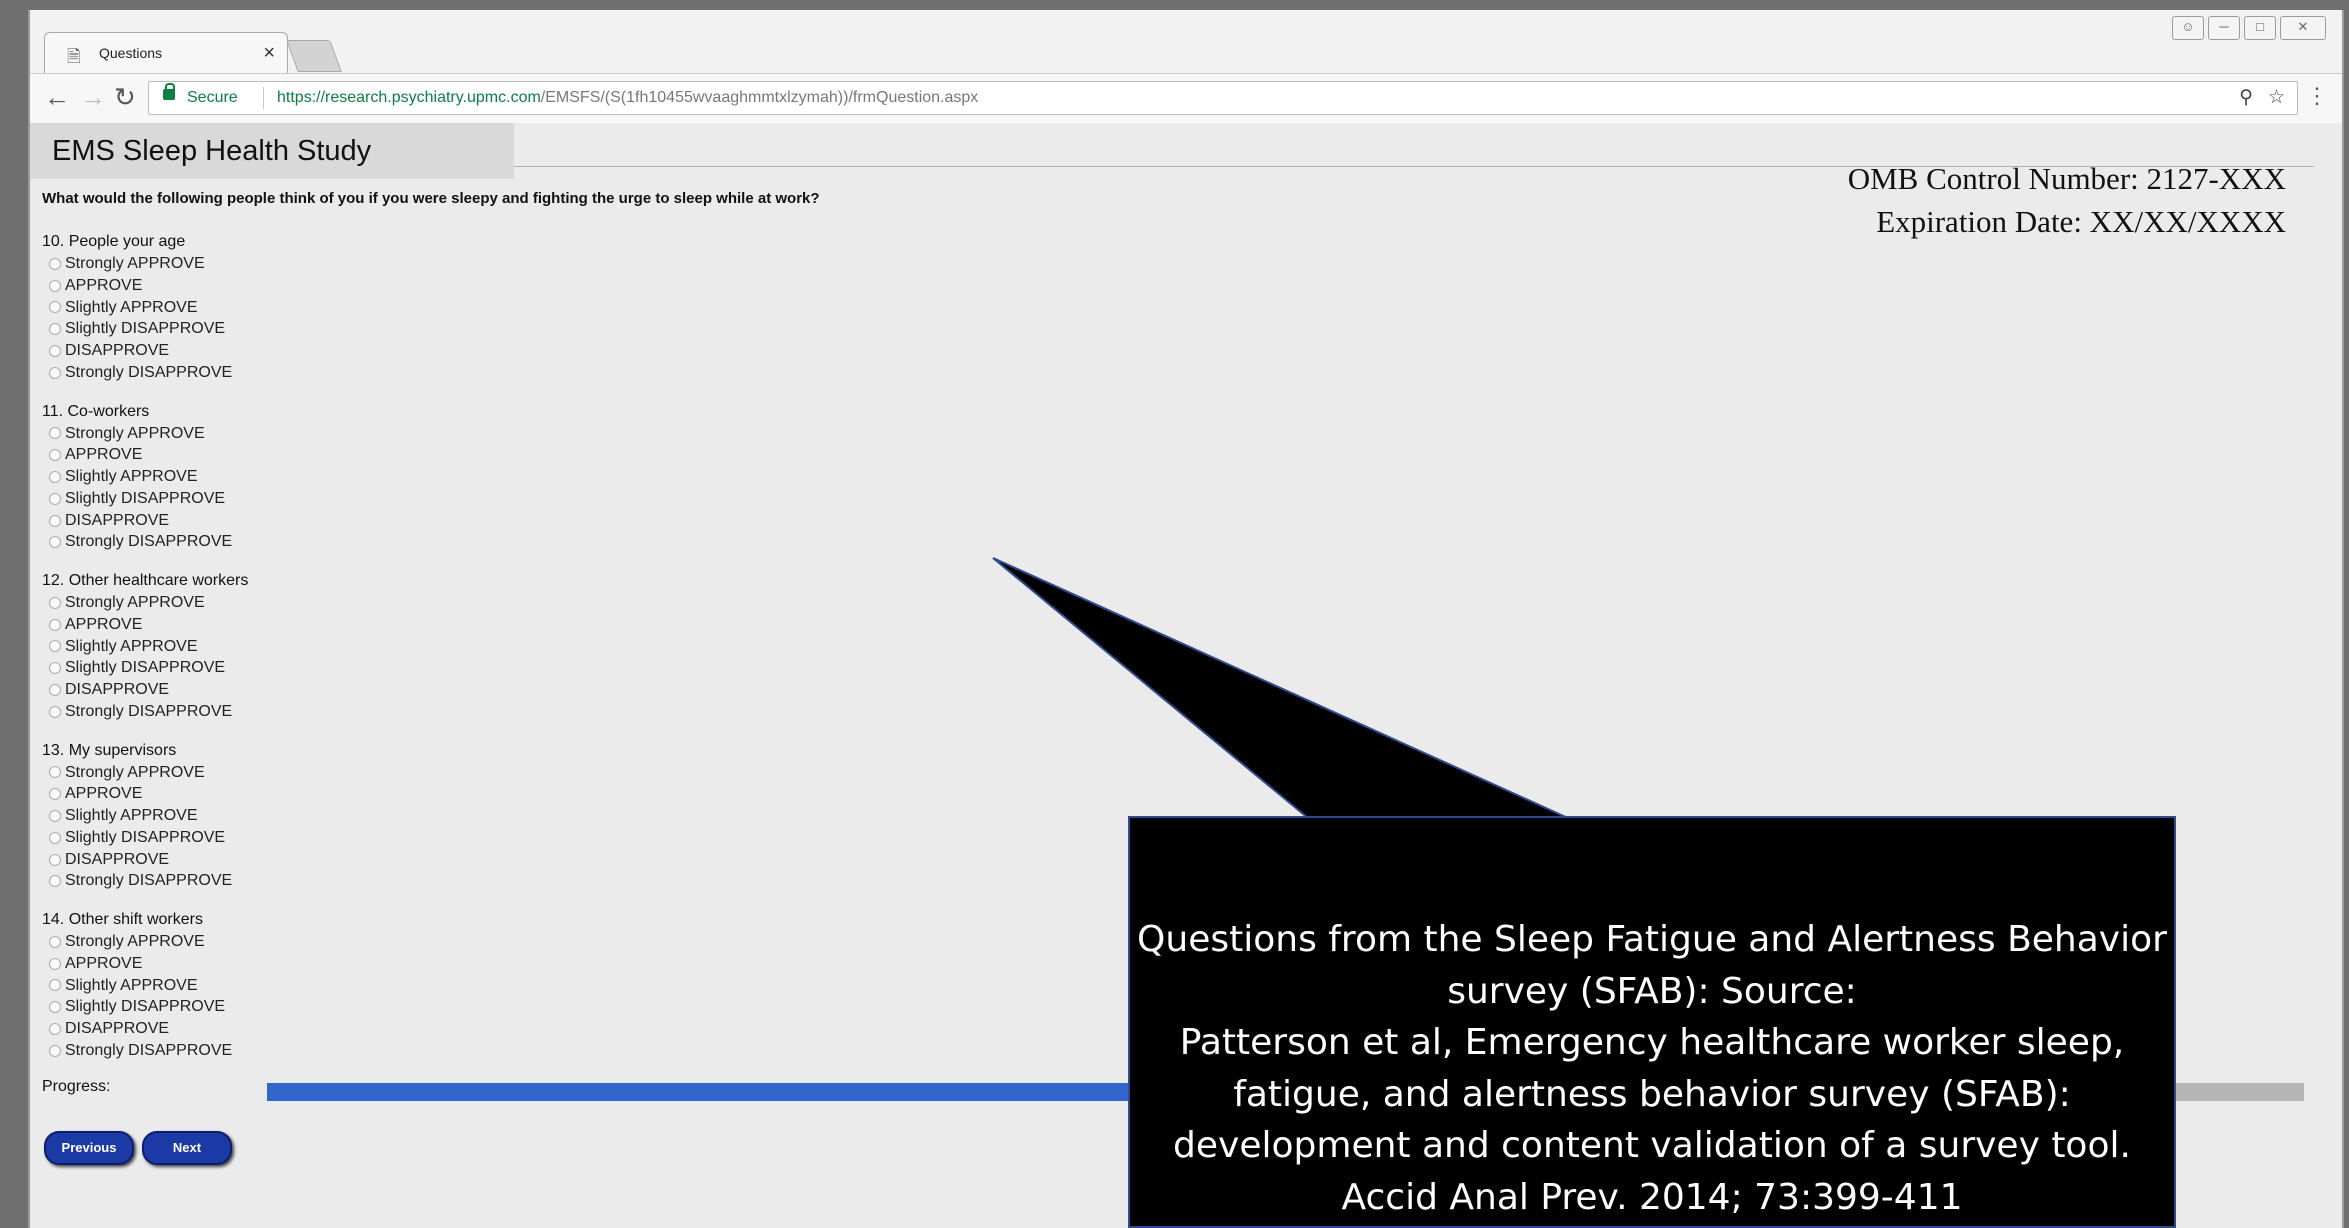  Describe the element at coordinates (2081, 221) in the screenshot. I see `expiration-date: Expiration Date: XX/XX/XXXX` at that location.